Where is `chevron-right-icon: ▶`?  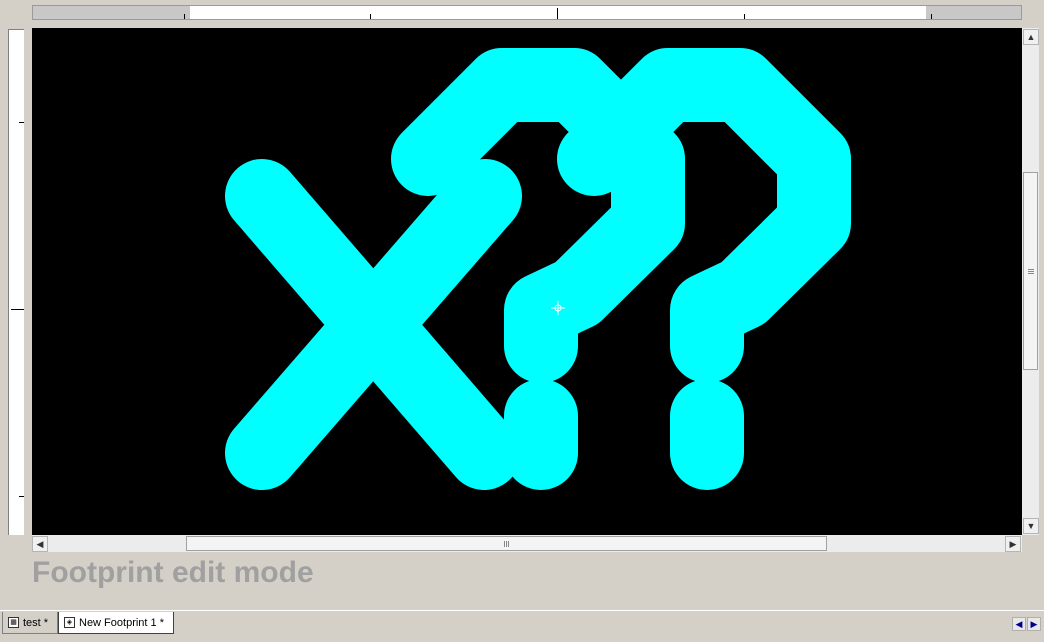 chevron-right-icon: ▶ is located at coordinates (1013, 543).